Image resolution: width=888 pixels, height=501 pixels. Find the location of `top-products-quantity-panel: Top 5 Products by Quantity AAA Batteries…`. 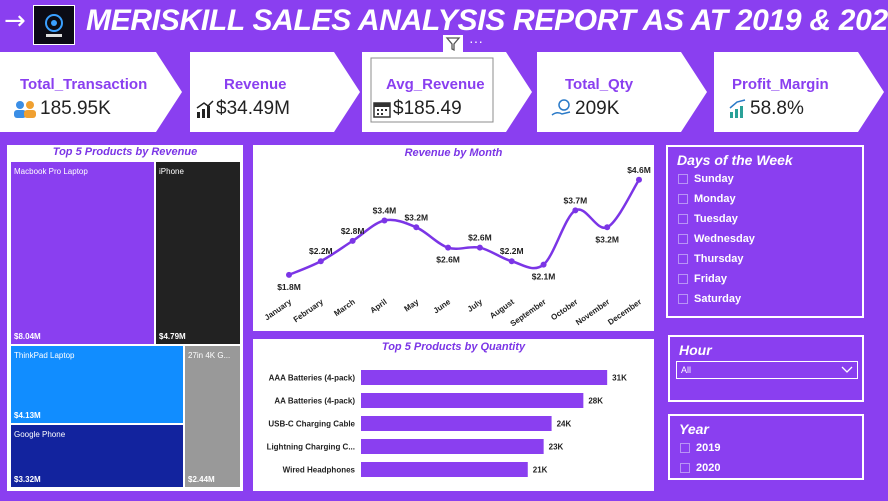

top-products-quantity-panel: Top 5 Products by Quantity AAA Batteries… is located at coordinates (453, 415).